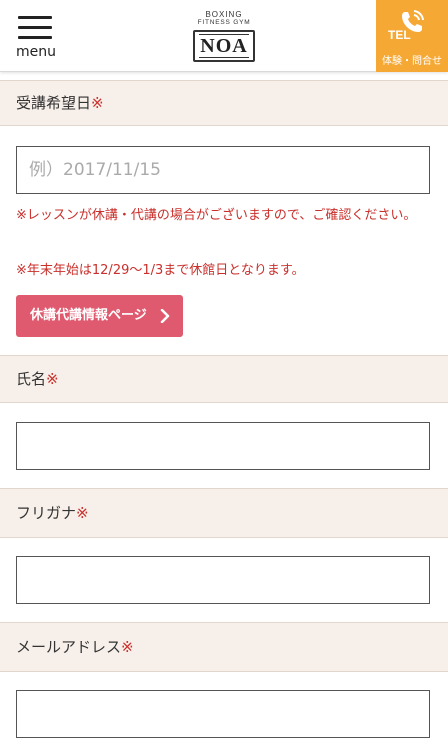 The image size is (448, 753). What do you see at coordinates (224, 379) in the screenshot?
I see `name-section-header: 氏名※` at bounding box center [224, 379].